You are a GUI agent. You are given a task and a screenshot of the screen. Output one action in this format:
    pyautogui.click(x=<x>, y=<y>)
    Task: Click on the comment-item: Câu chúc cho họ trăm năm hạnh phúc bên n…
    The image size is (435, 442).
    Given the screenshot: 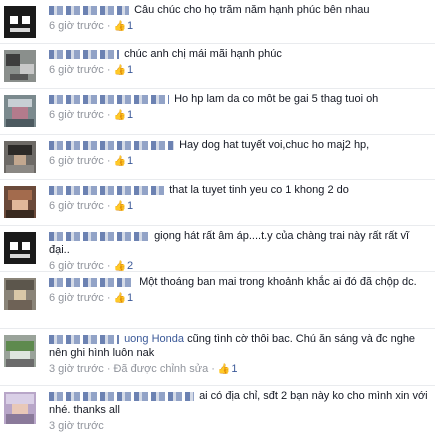 What is the action you would take?
    pyautogui.click(x=217, y=22)
    